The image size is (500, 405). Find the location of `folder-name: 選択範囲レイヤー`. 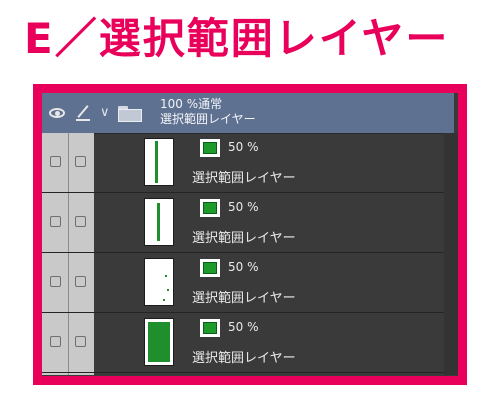

folder-name: 選択範囲レイヤー is located at coordinates (208, 119).